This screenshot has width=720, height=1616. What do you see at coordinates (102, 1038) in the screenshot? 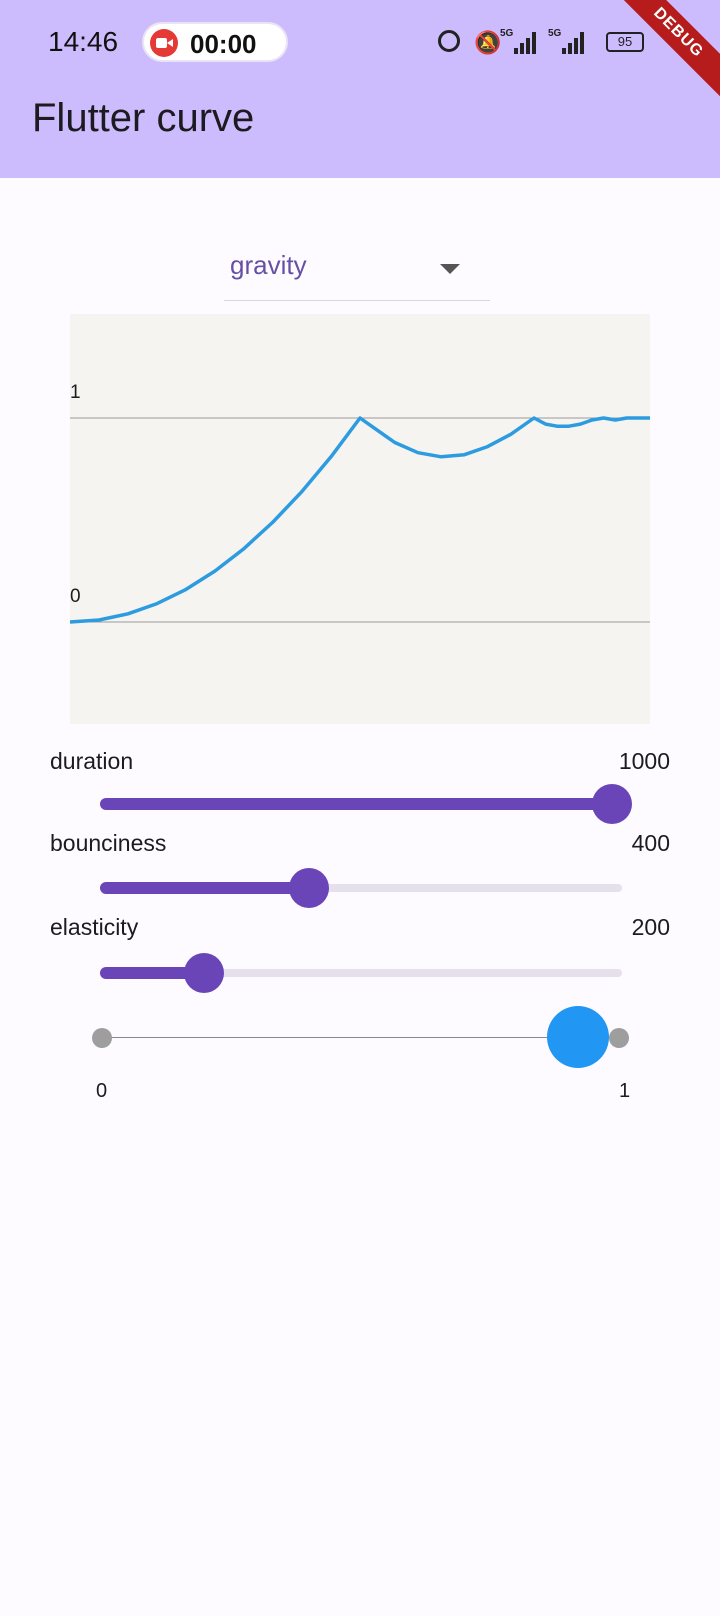
I see `animation-start-dot` at bounding box center [102, 1038].